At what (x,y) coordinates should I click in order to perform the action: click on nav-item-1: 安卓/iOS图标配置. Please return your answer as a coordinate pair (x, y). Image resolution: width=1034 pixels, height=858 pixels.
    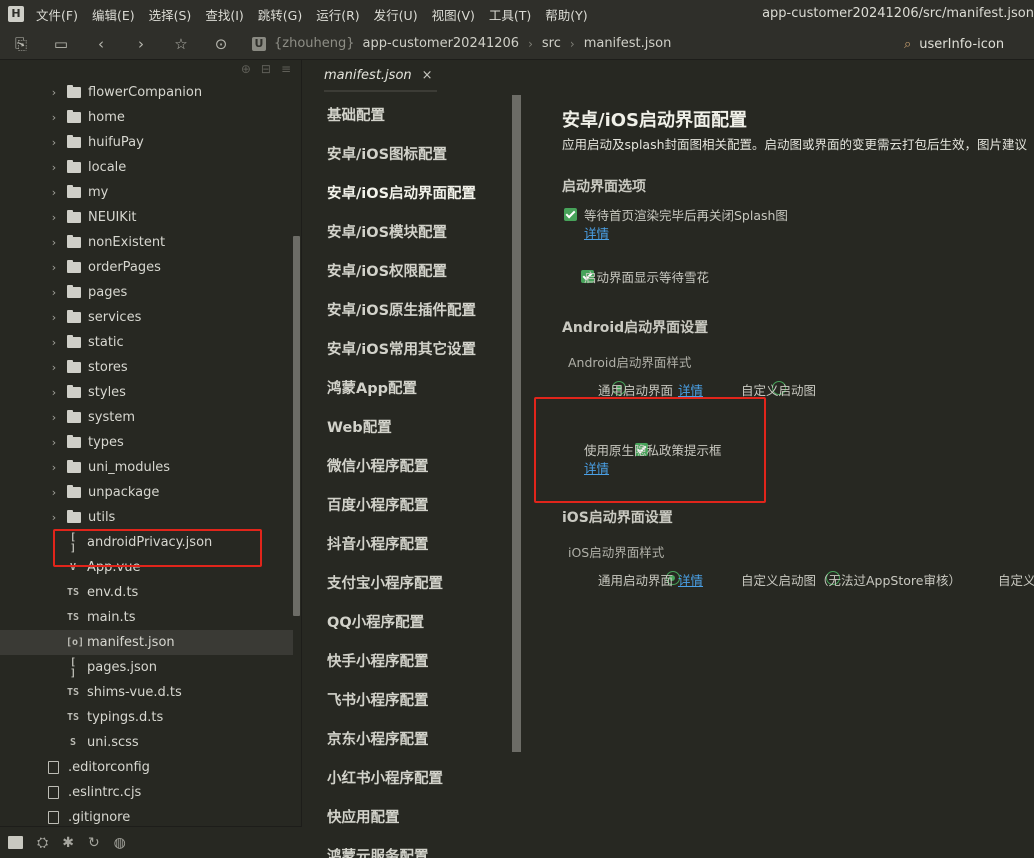
    Looking at the image, I should click on (387, 153).